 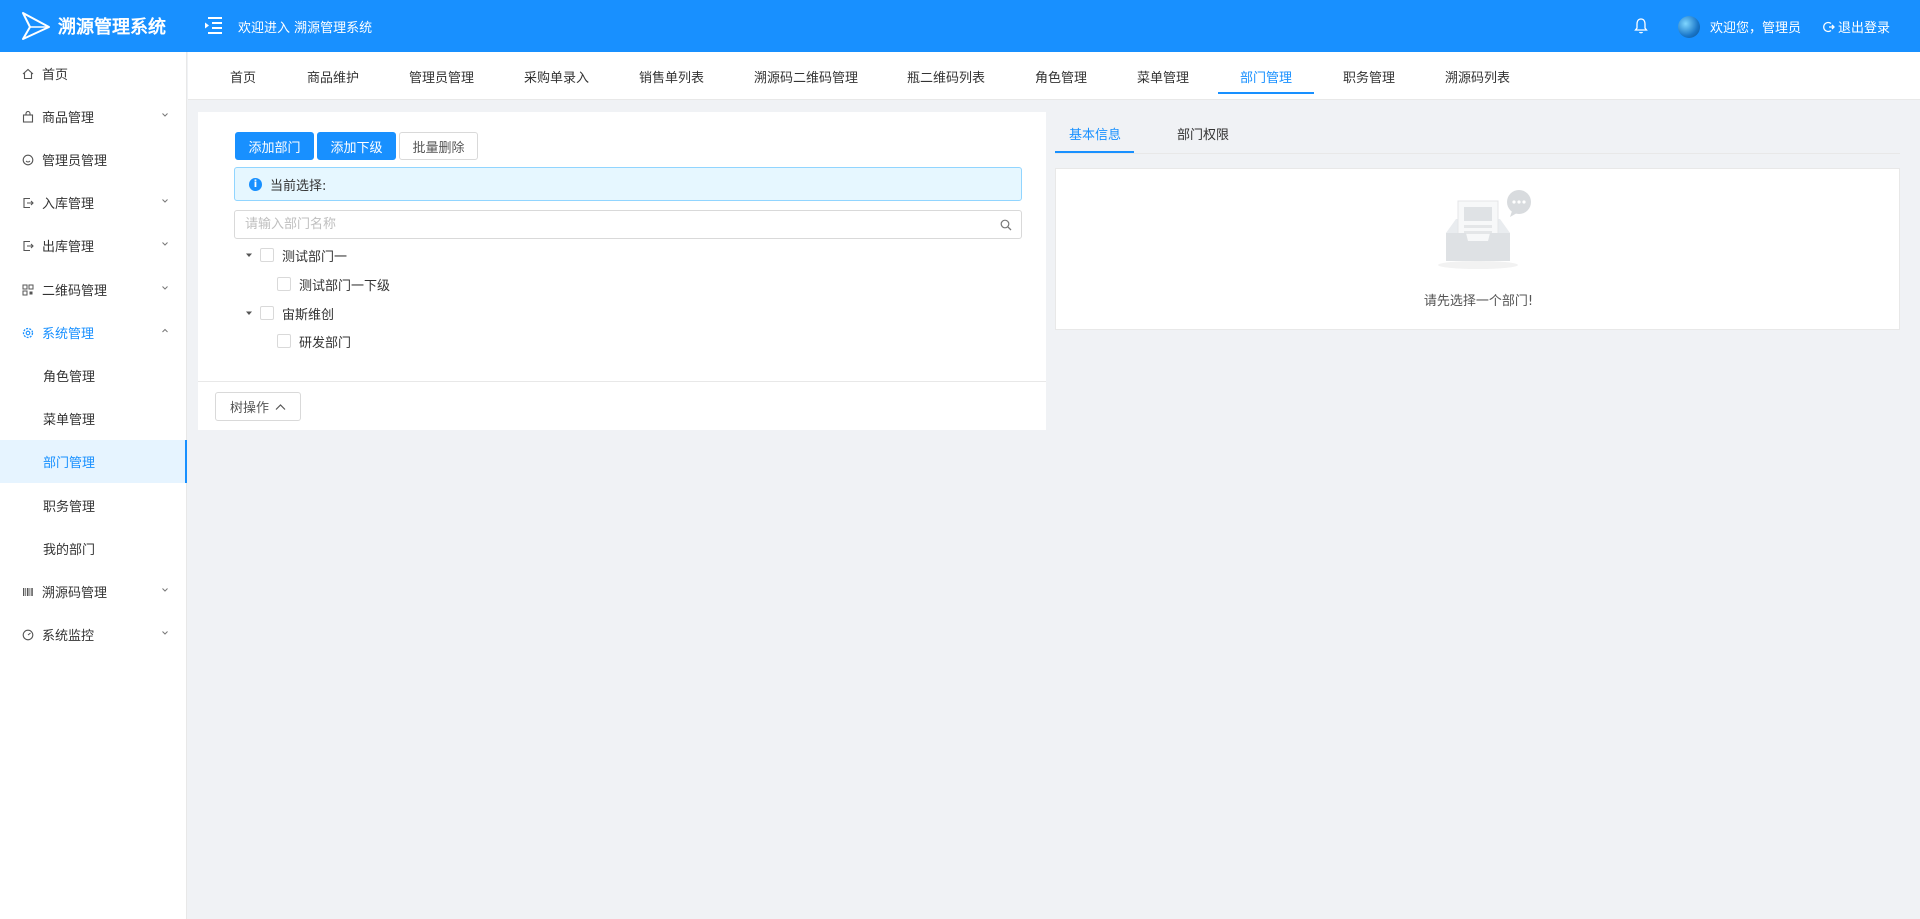 What do you see at coordinates (214, 25) in the screenshot?
I see `menu-fold-icon` at bounding box center [214, 25].